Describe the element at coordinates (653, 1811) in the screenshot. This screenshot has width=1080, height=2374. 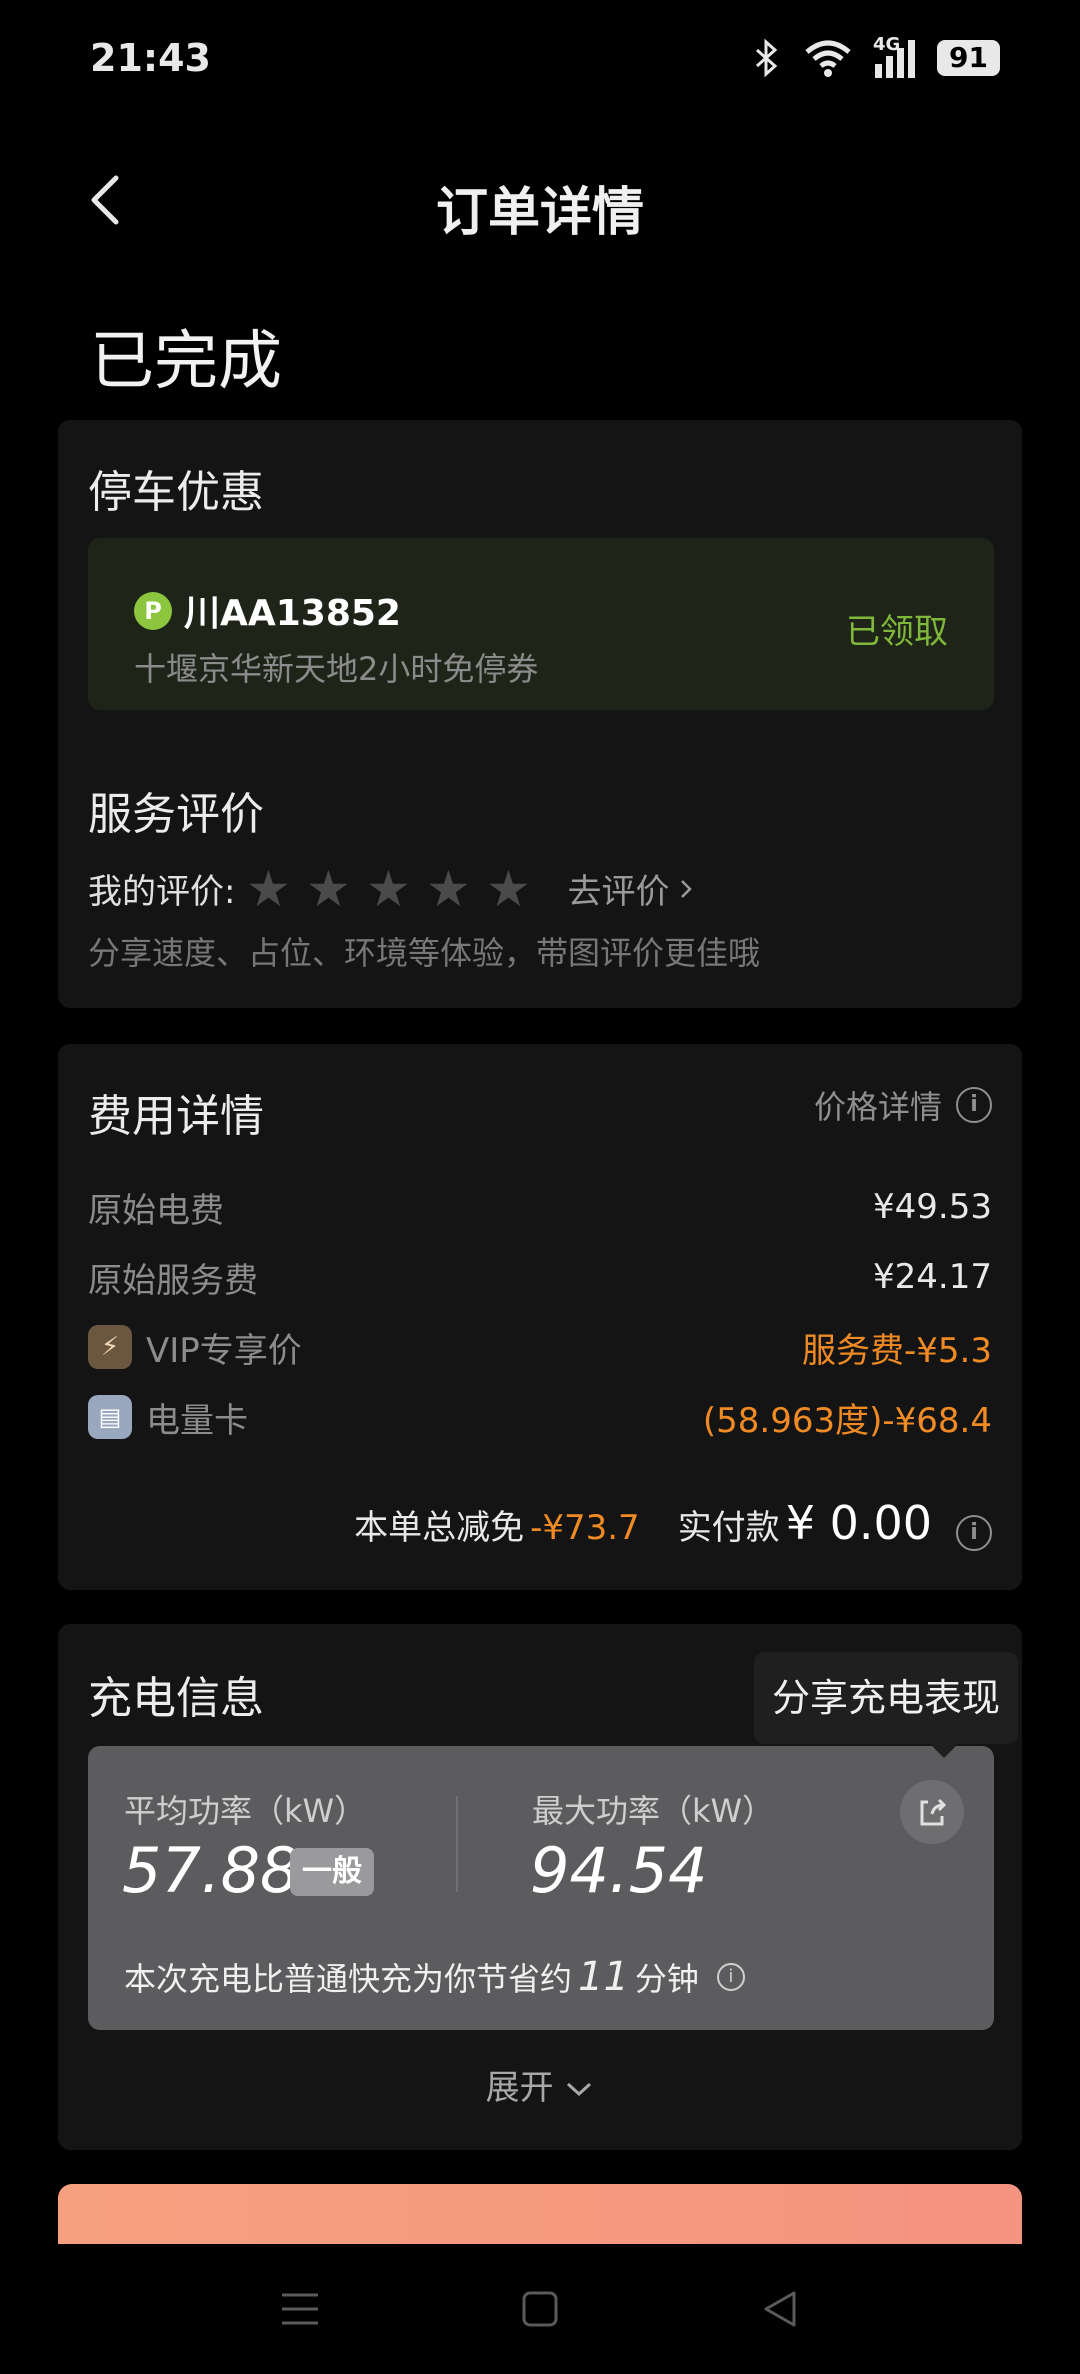
I see `max-power-label: 最大功率（kW）` at that location.